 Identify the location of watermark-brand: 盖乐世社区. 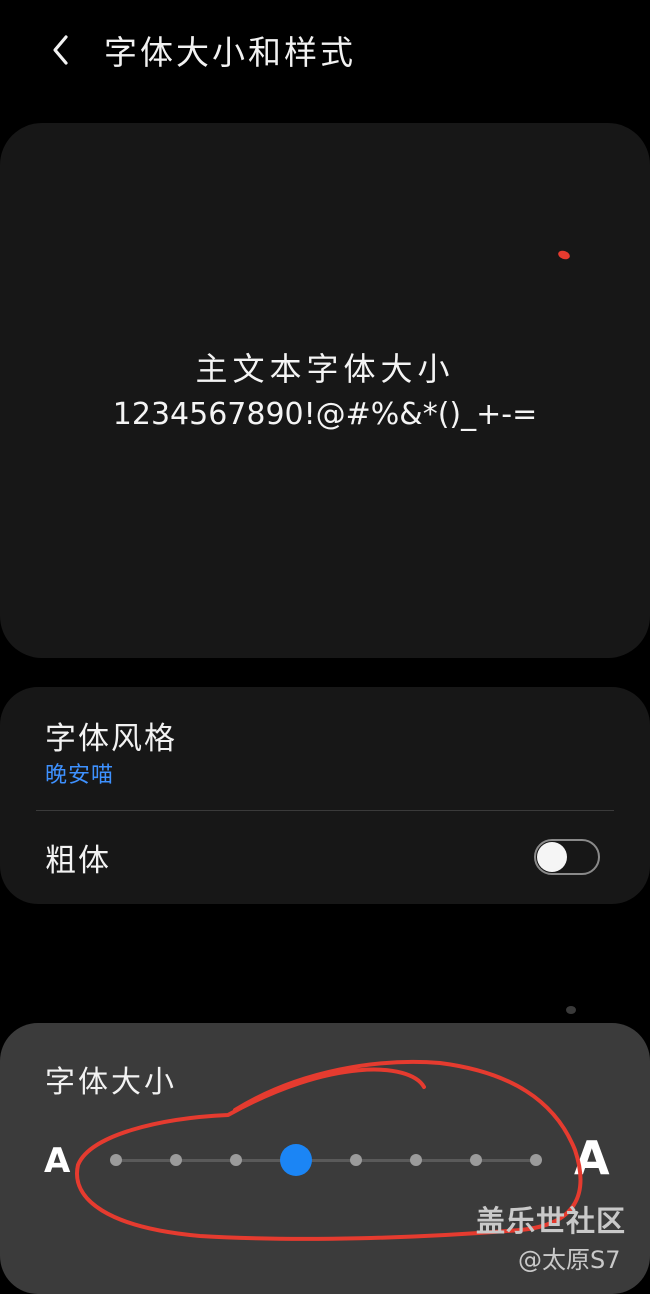
(551, 1221).